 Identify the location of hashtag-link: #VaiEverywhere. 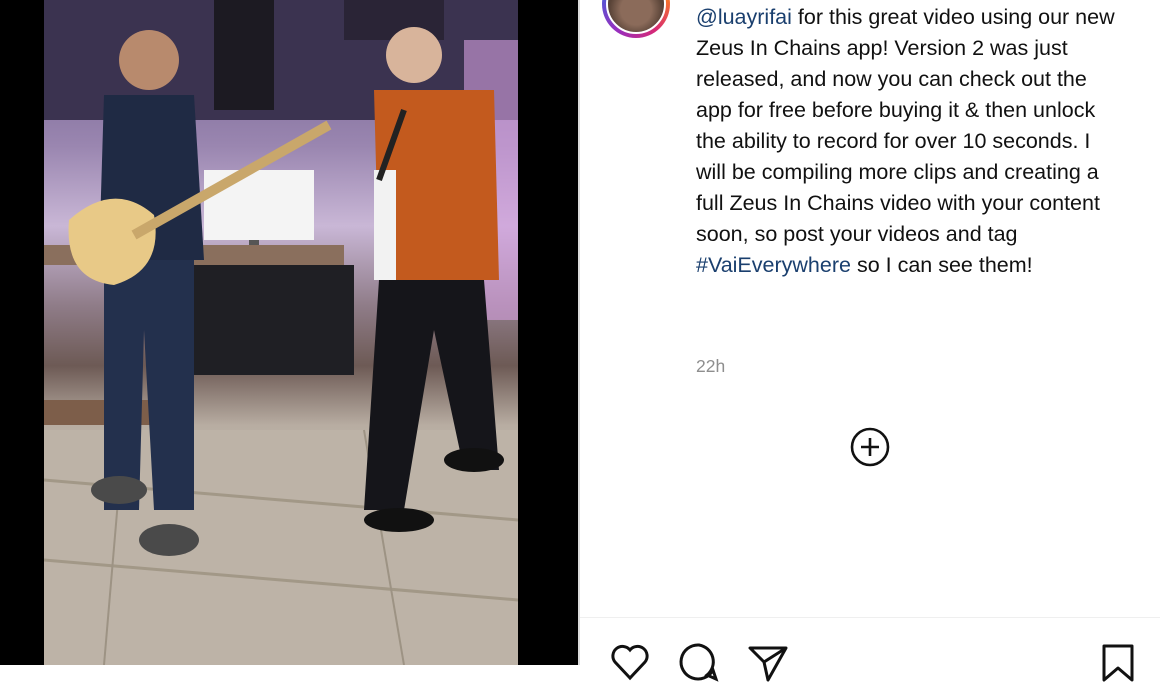
(773, 265).